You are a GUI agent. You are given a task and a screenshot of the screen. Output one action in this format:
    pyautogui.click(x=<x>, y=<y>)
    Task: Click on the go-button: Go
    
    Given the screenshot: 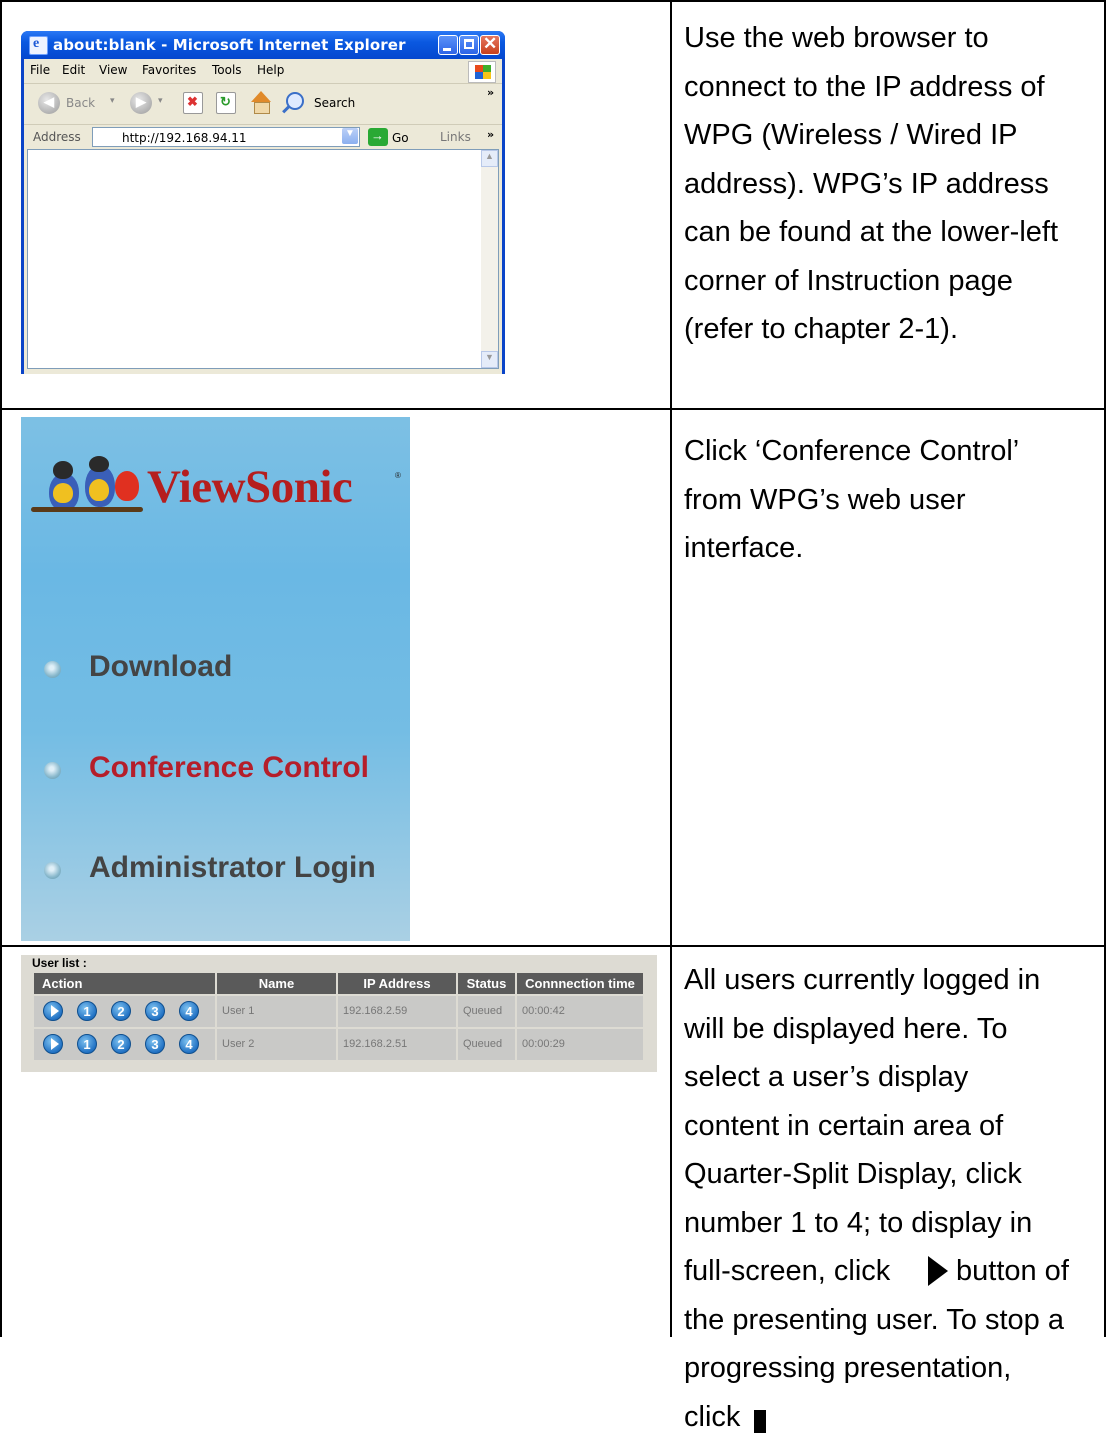 What is the action you would take?
    pyautogui.click(x=400, y=138)
    